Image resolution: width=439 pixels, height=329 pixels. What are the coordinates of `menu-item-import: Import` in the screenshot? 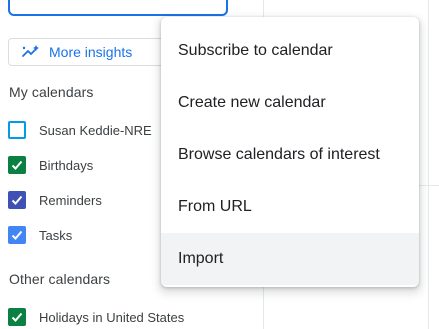 It's located at (290, 259).